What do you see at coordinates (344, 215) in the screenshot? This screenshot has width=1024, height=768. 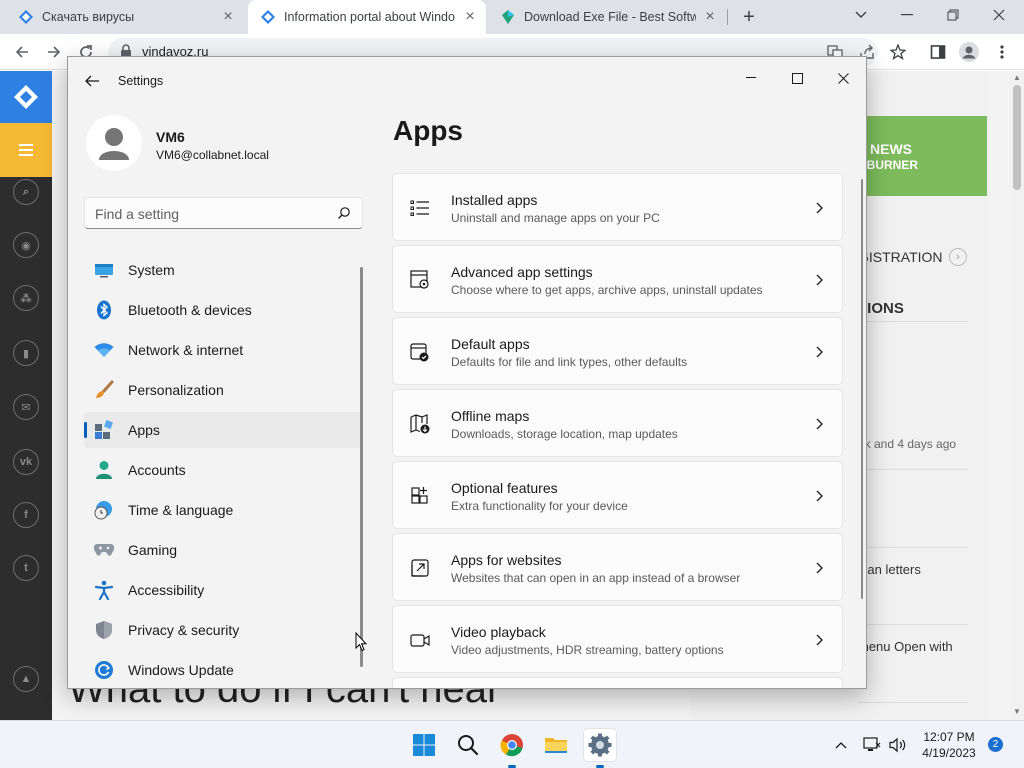 I see `search-icon` at bounding box center [344, 215].